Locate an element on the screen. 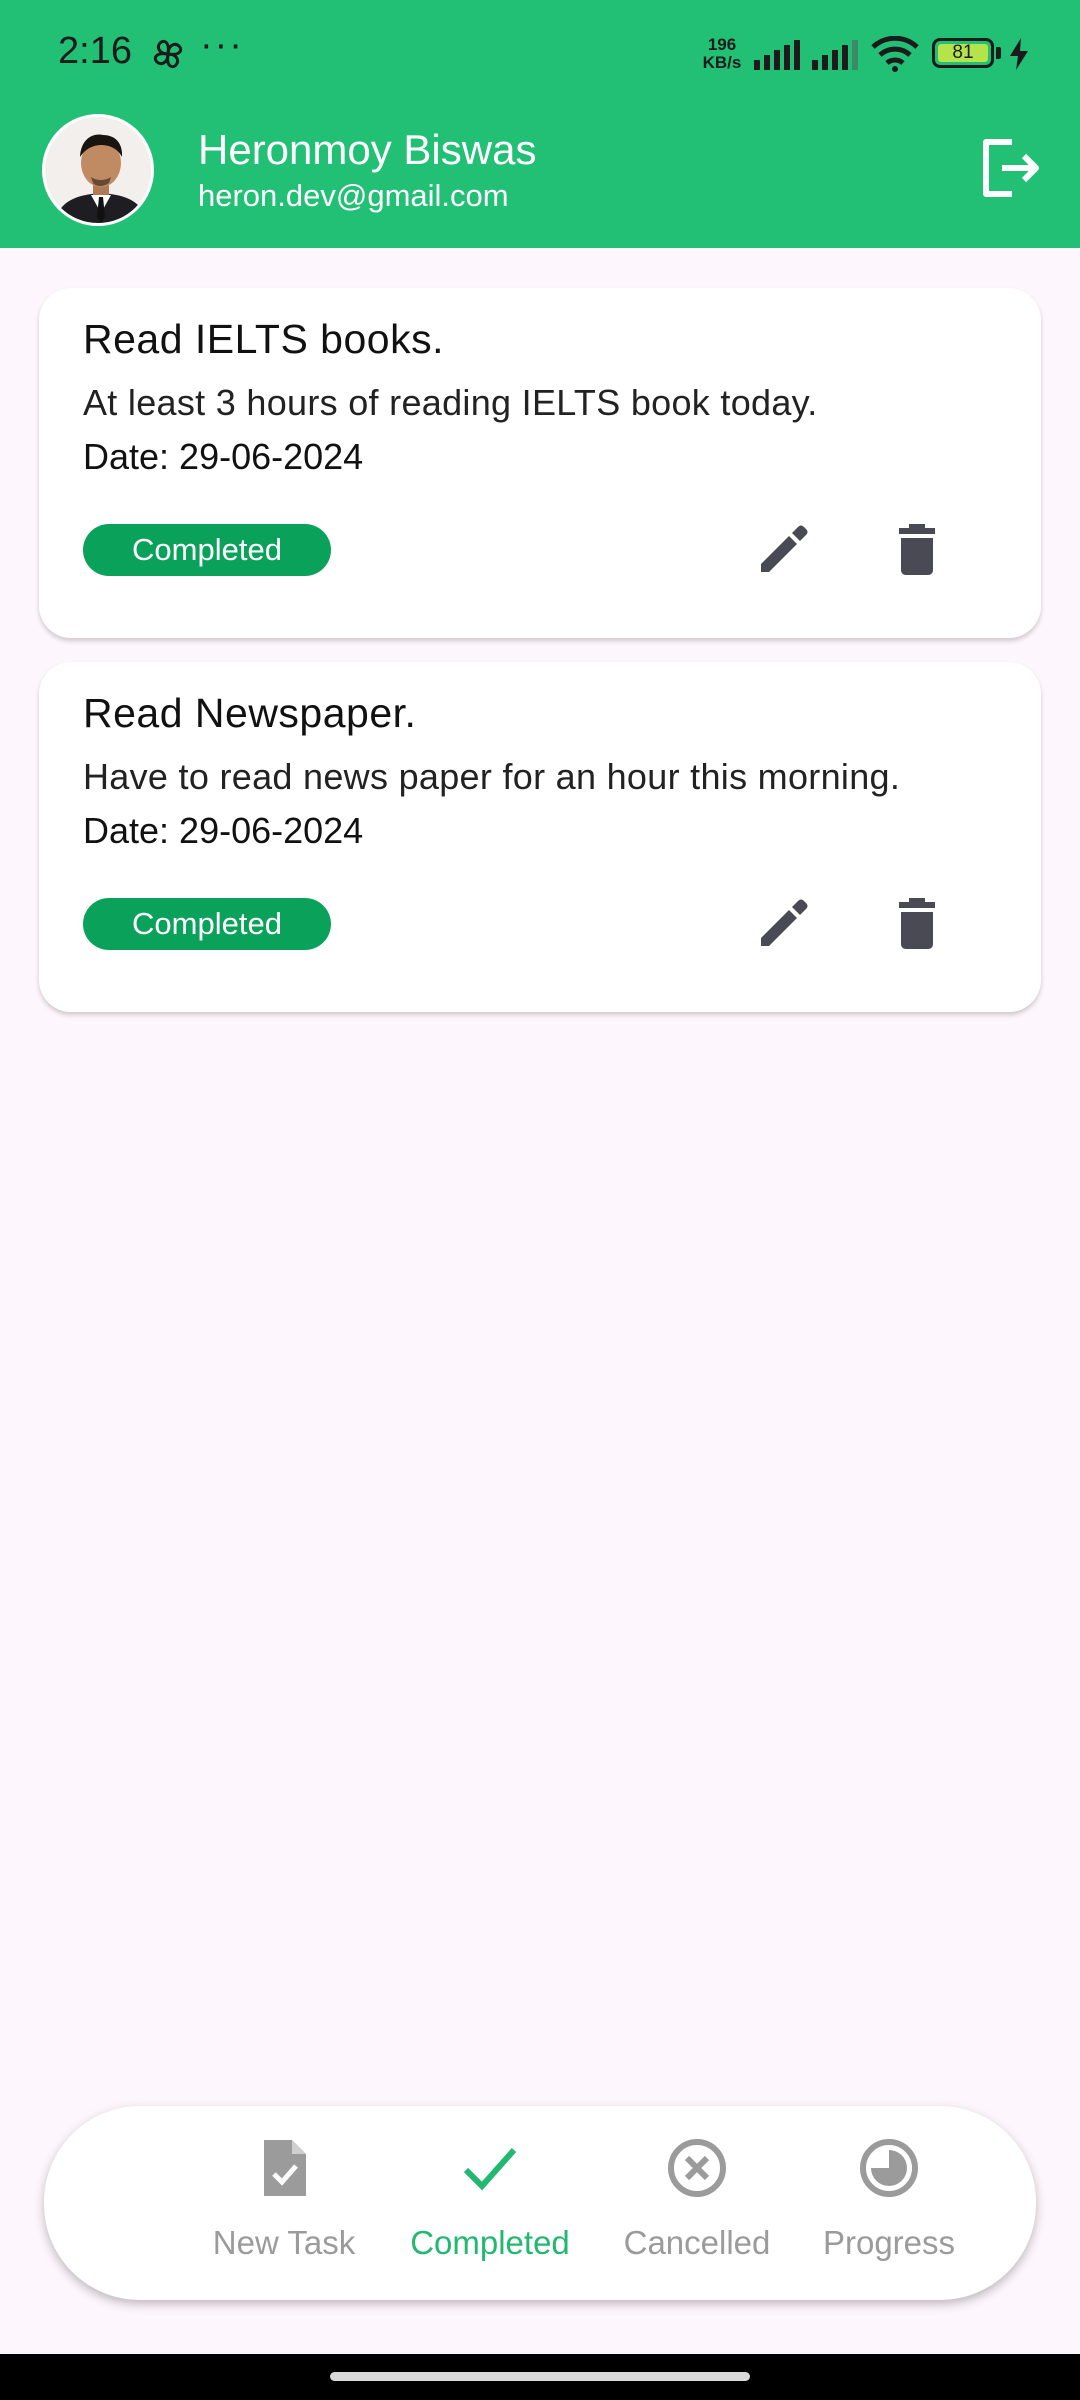 The height and width of the screenshot is (2400, 1080). task-title: Read IELTS books. is located at coordinates (263, 339).